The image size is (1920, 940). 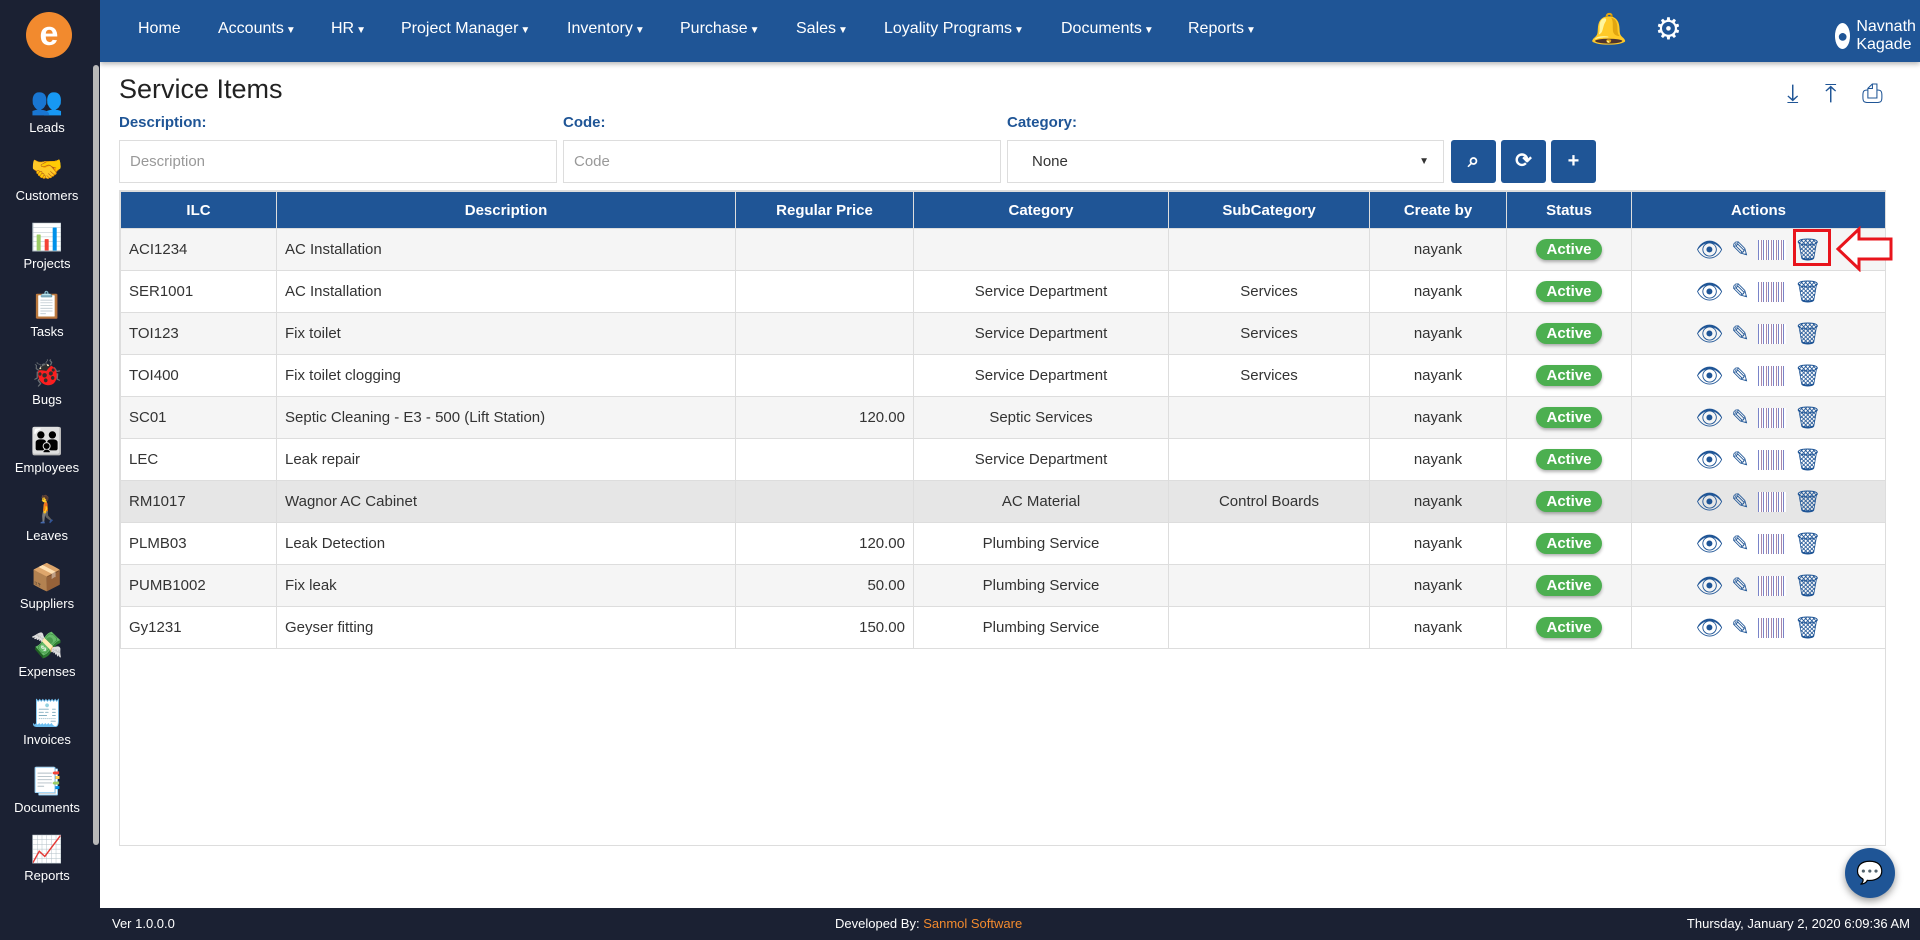 What do you see at coordinates (1668, 29) in the screenshot?
I see `settings-gears-icon: ⚙` at bounding box center [1668, 29].